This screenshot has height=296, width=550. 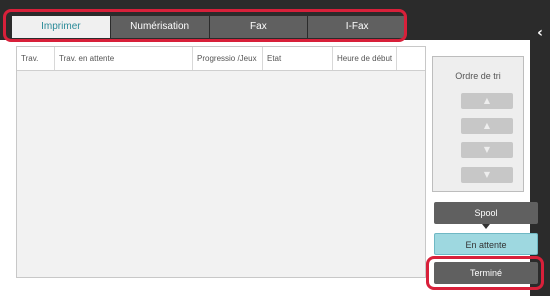 I want to click on tab-print: Imprimer, so click(x=61, y=27).